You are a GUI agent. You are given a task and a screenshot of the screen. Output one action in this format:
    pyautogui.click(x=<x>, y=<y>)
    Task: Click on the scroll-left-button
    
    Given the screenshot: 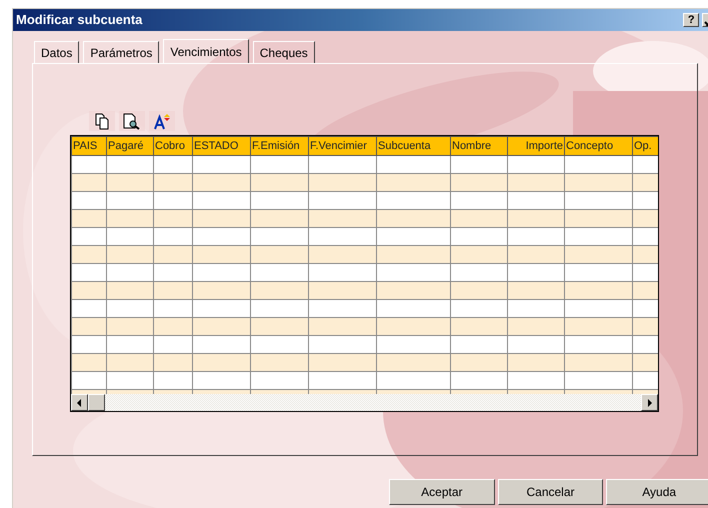 What is the action you would take?
    pyautogui.click(x=79, y=402)
    